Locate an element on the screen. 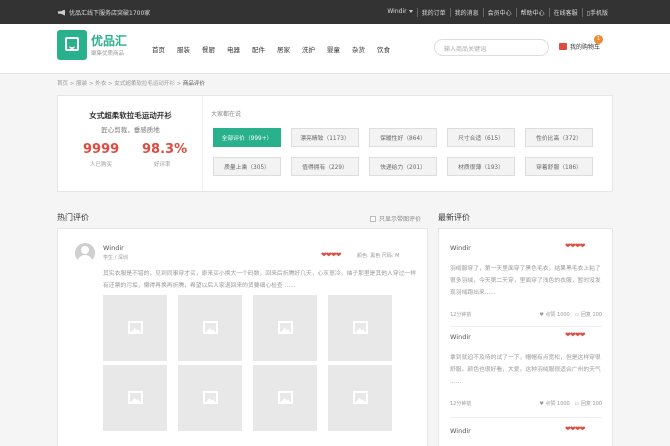 The height and width of the screenshot is (446, 670). cart-icon is located at coordinates (563, 46).